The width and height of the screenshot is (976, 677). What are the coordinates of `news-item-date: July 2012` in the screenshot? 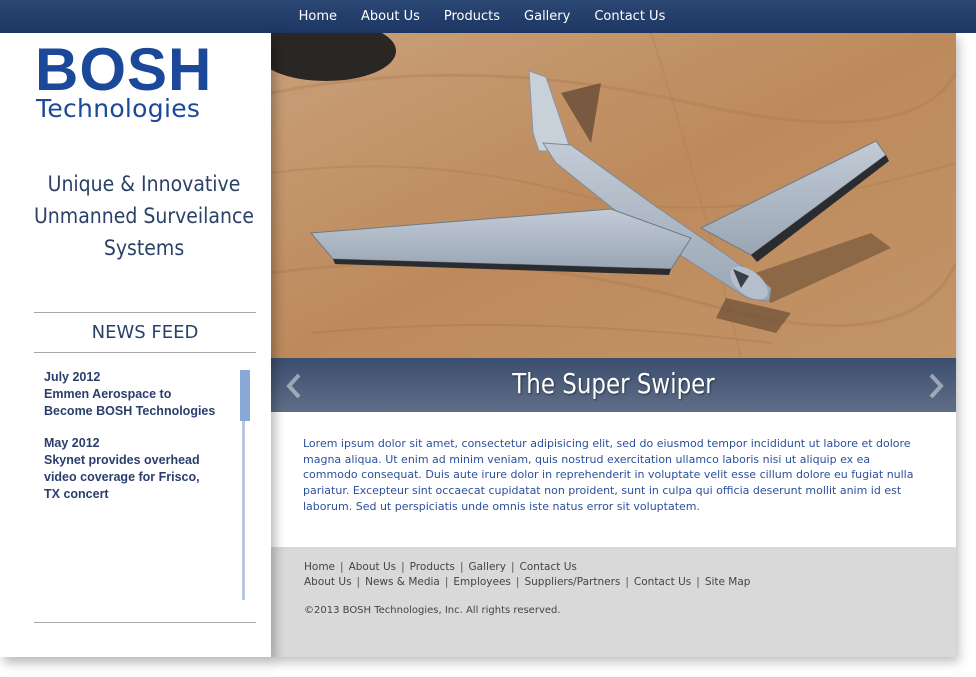 It's located at (72, 377).